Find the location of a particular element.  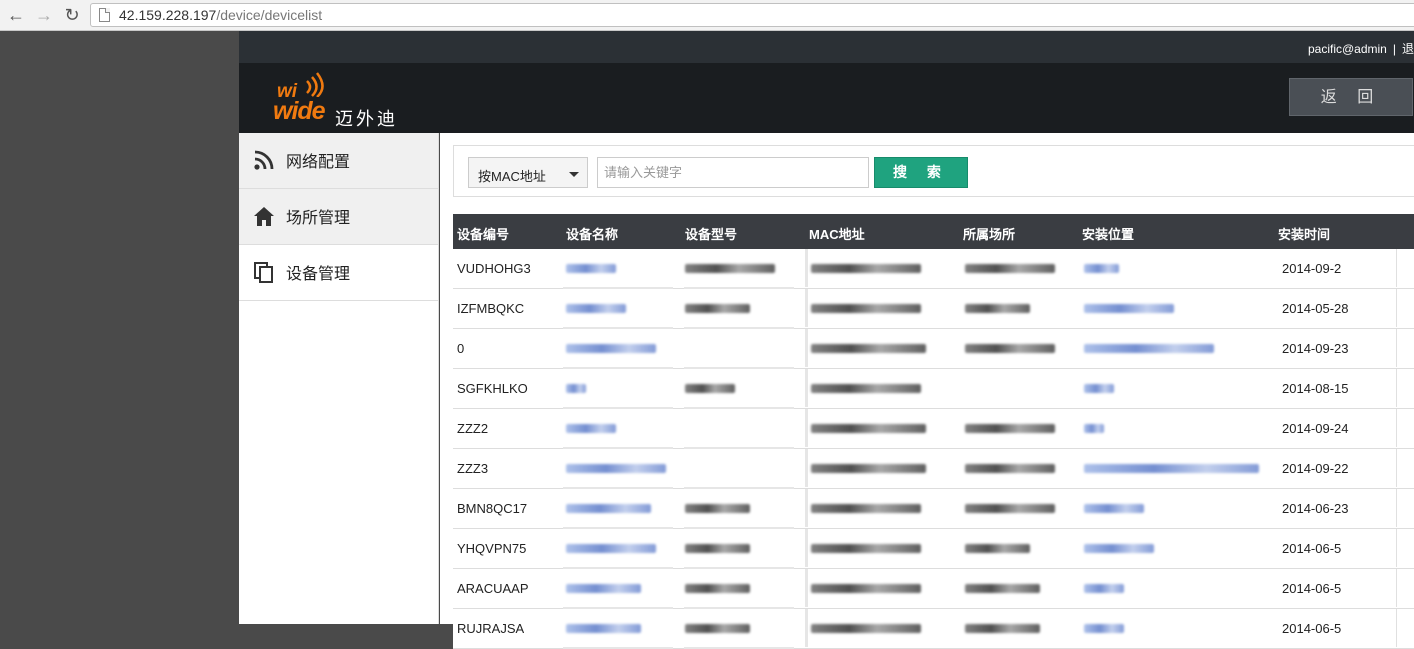

search-type-select: 按MAC地址 is located at coordinates (528, 172).